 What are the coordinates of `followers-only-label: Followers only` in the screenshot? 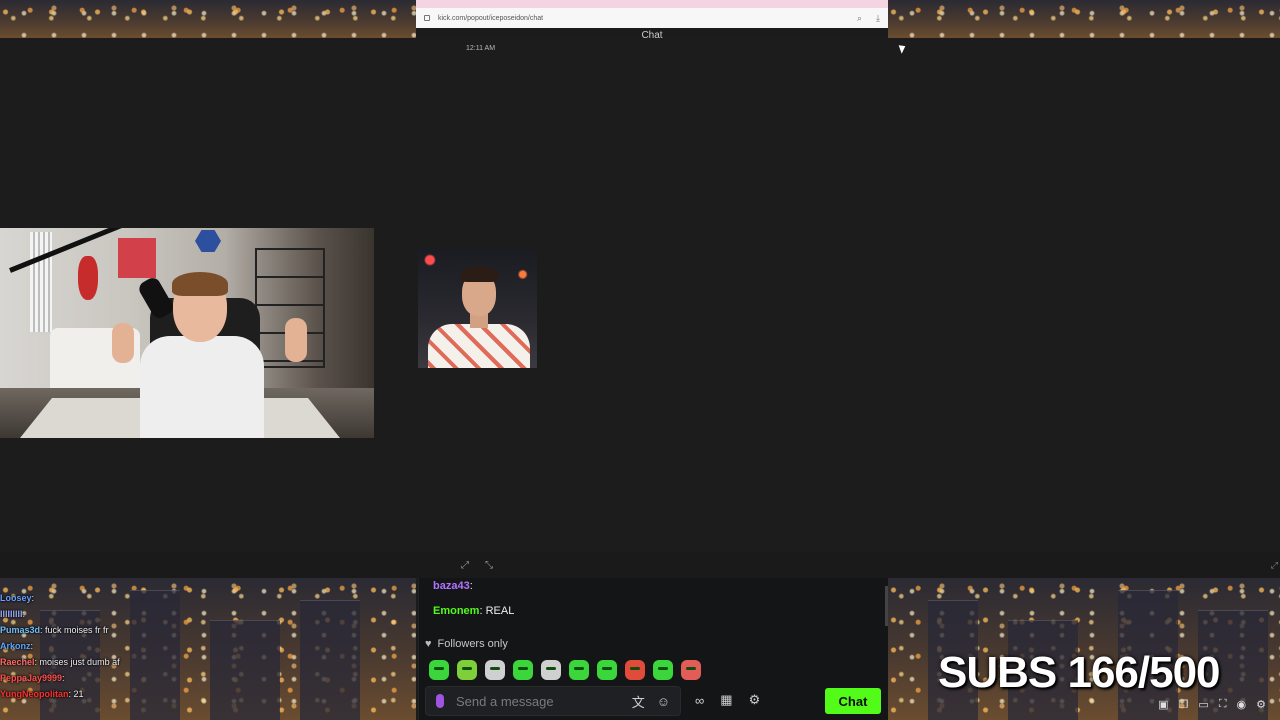 It's located at (472, 644).